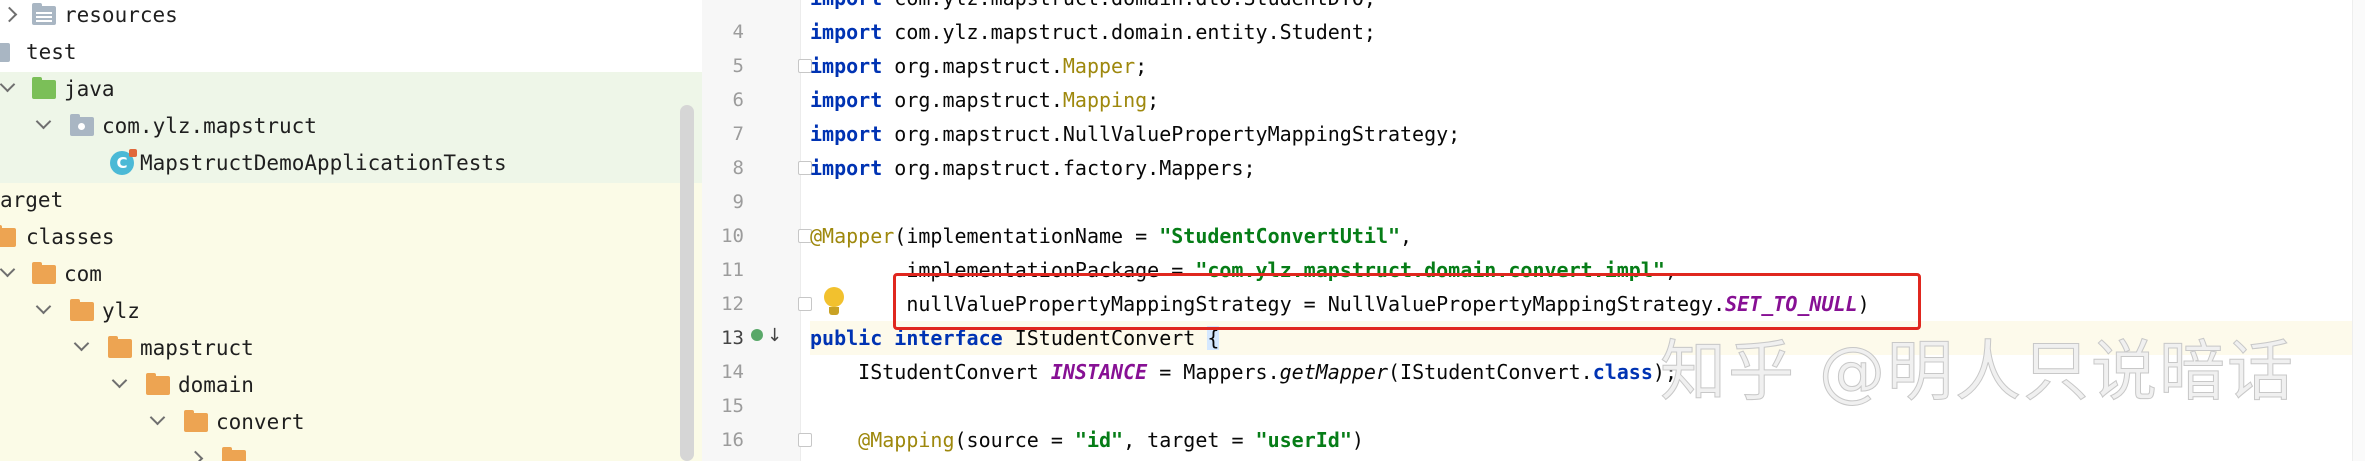 Image resolution: width=2365 pixels, height=461 pixels. What do you see at coordinates (351, 127) in the screenshot?
I see `tree-item-package: com.ylz.mapstruct` at bounding box center [351, 127].